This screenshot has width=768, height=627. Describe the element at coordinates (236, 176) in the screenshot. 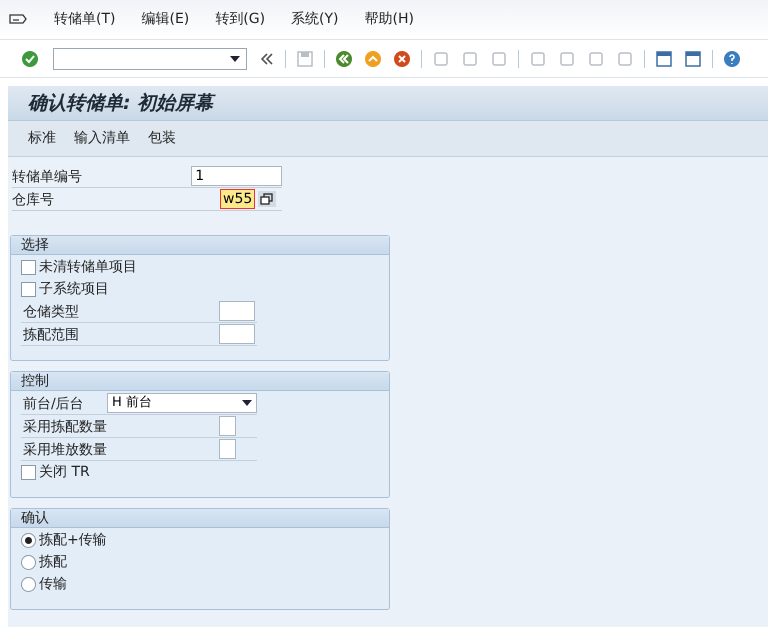

I see `input-field: 1` at that location.